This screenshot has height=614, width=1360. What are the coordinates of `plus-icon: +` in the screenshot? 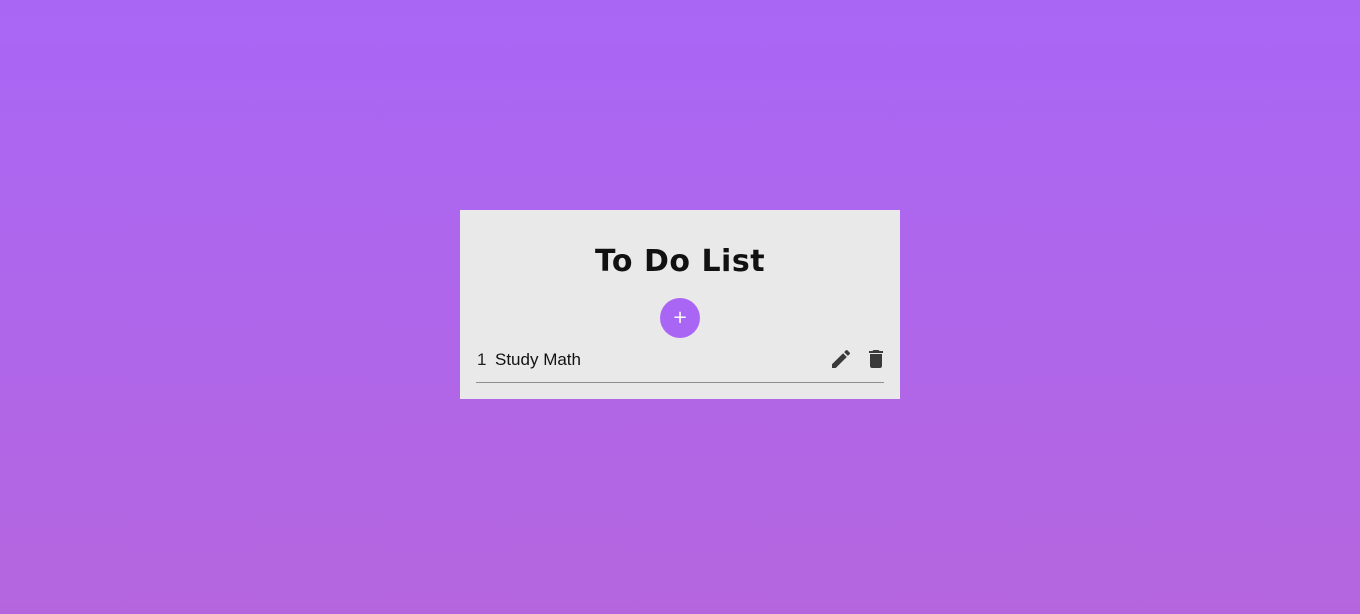 It's located at (680, 317).